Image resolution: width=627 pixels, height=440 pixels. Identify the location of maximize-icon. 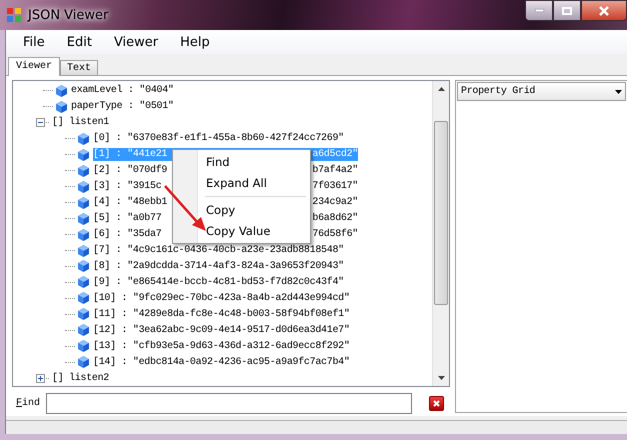
(567, 10).